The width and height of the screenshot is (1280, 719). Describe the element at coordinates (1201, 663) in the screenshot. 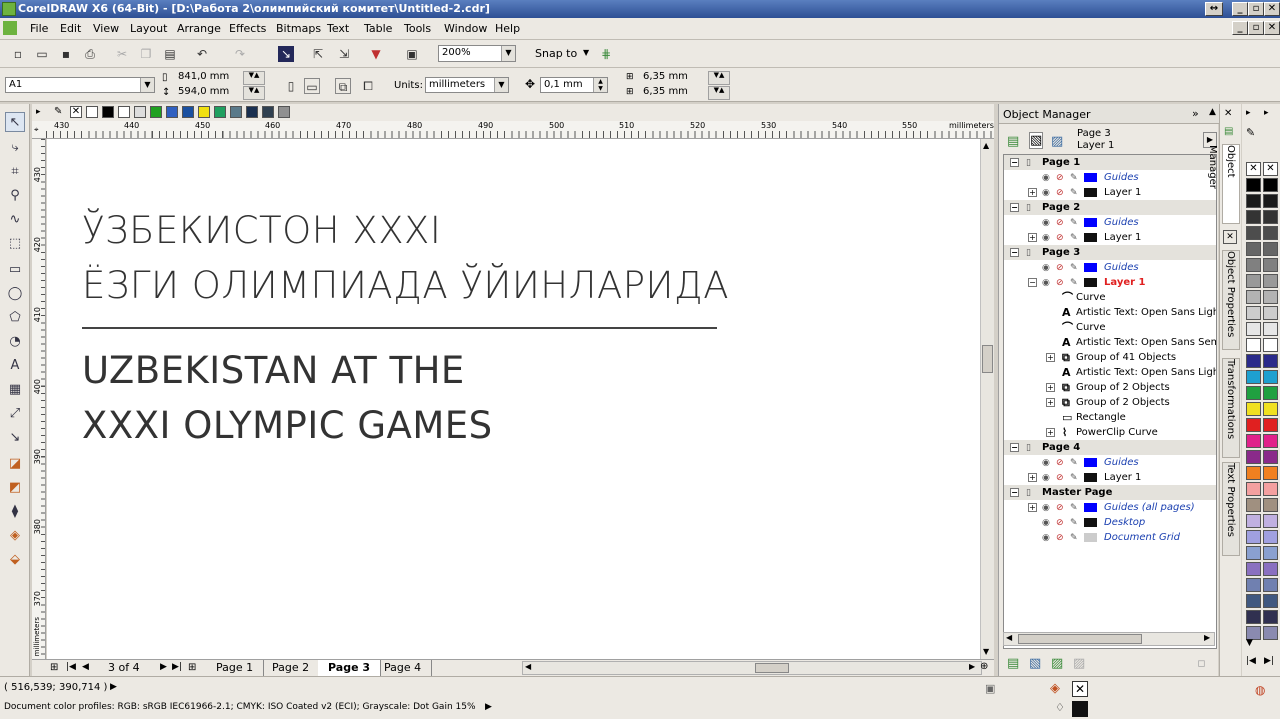

I see `trash-icon: ▫` at that location.